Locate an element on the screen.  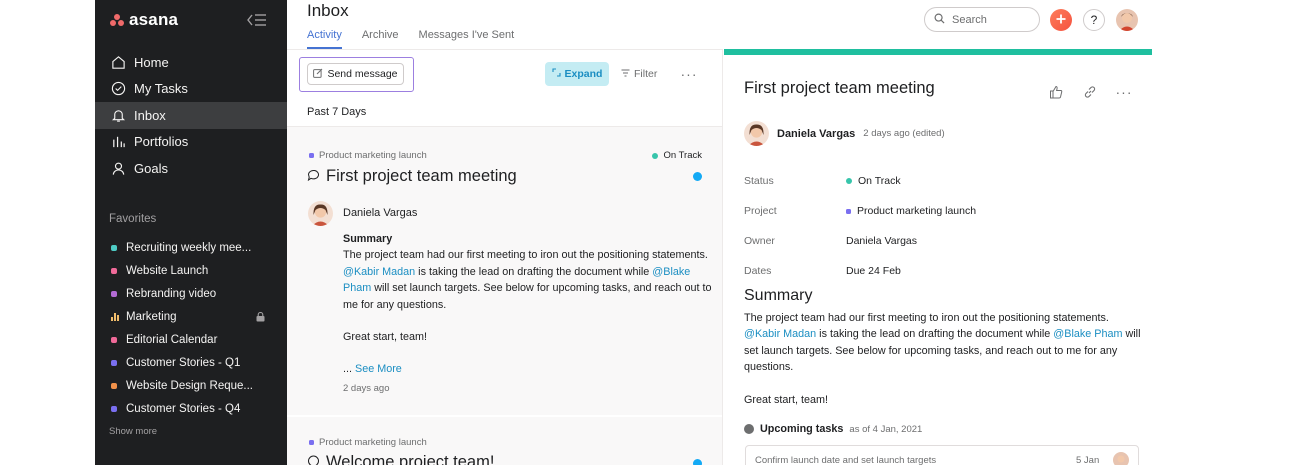
bar-chart-icon is located at coordinates (118, 142).